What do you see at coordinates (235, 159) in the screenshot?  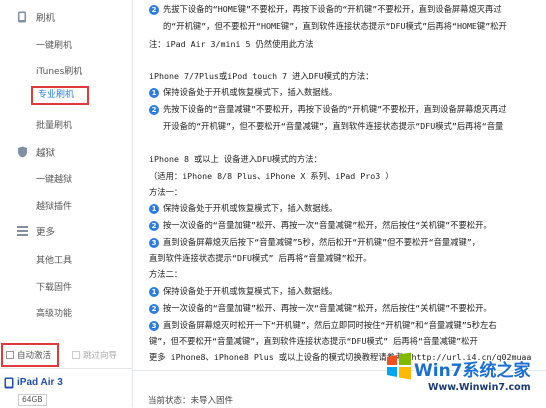 I see `section-heading: iPhone 8 或以上 设备进入DFU模式的方法：` at bounding box center [235, 159].